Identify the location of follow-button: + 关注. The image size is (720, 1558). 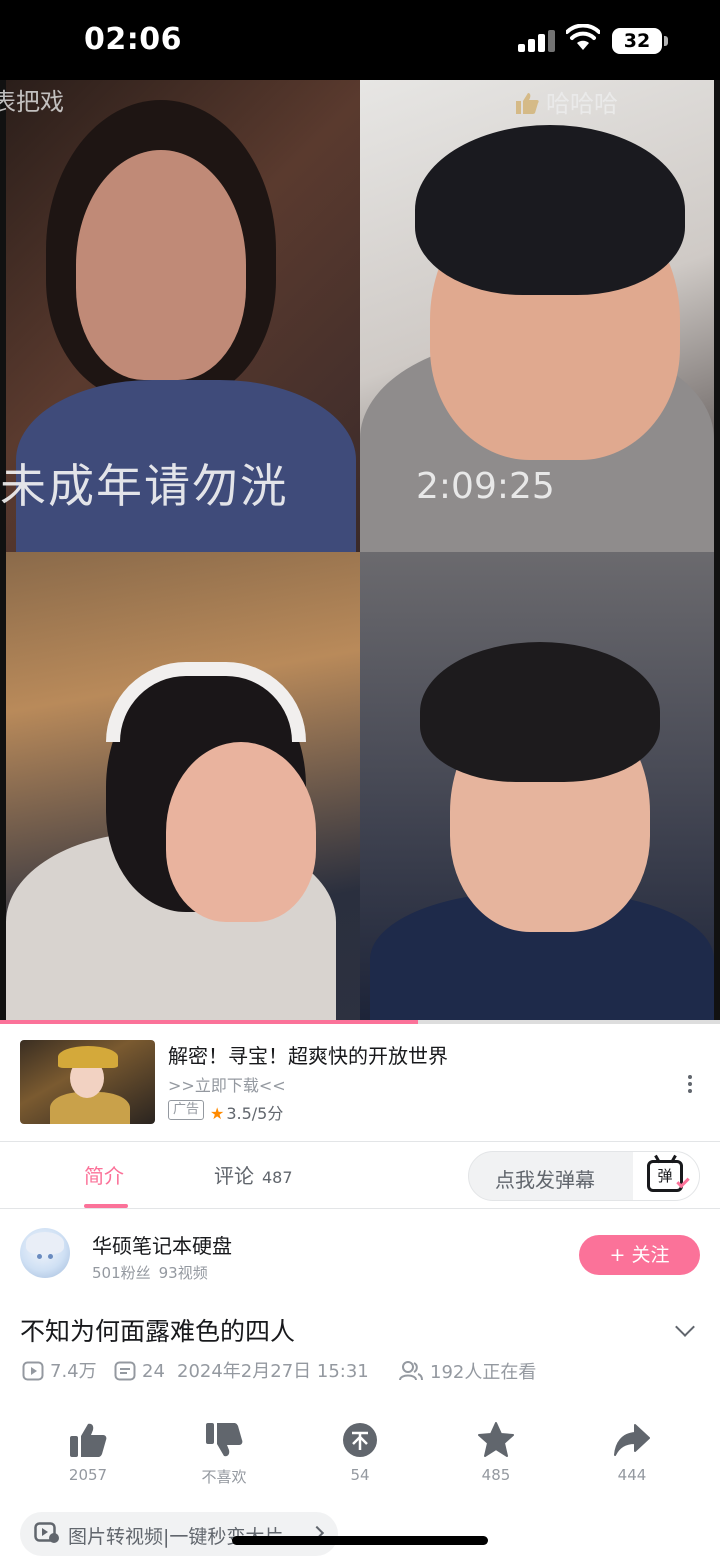
(639, 1255).